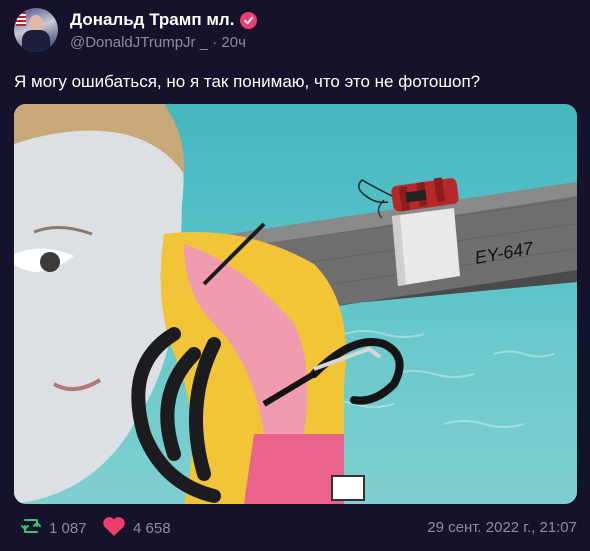 Image resolution: width=590 pixels, height=551 pixels. I want to click on like-stat: 4 658, so click(136, 528).